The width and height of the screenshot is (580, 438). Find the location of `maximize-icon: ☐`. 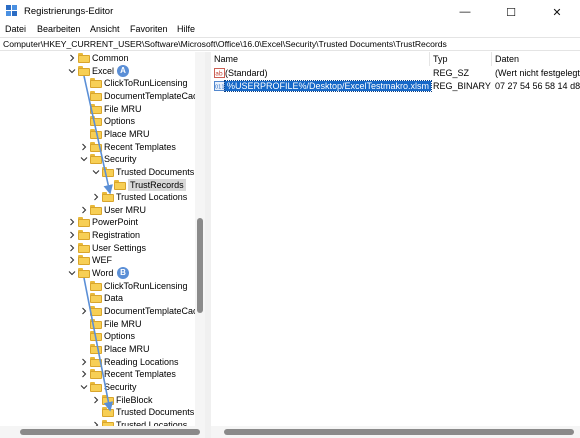

maximize-icon: ☐ is located at coordinates (511, 12).